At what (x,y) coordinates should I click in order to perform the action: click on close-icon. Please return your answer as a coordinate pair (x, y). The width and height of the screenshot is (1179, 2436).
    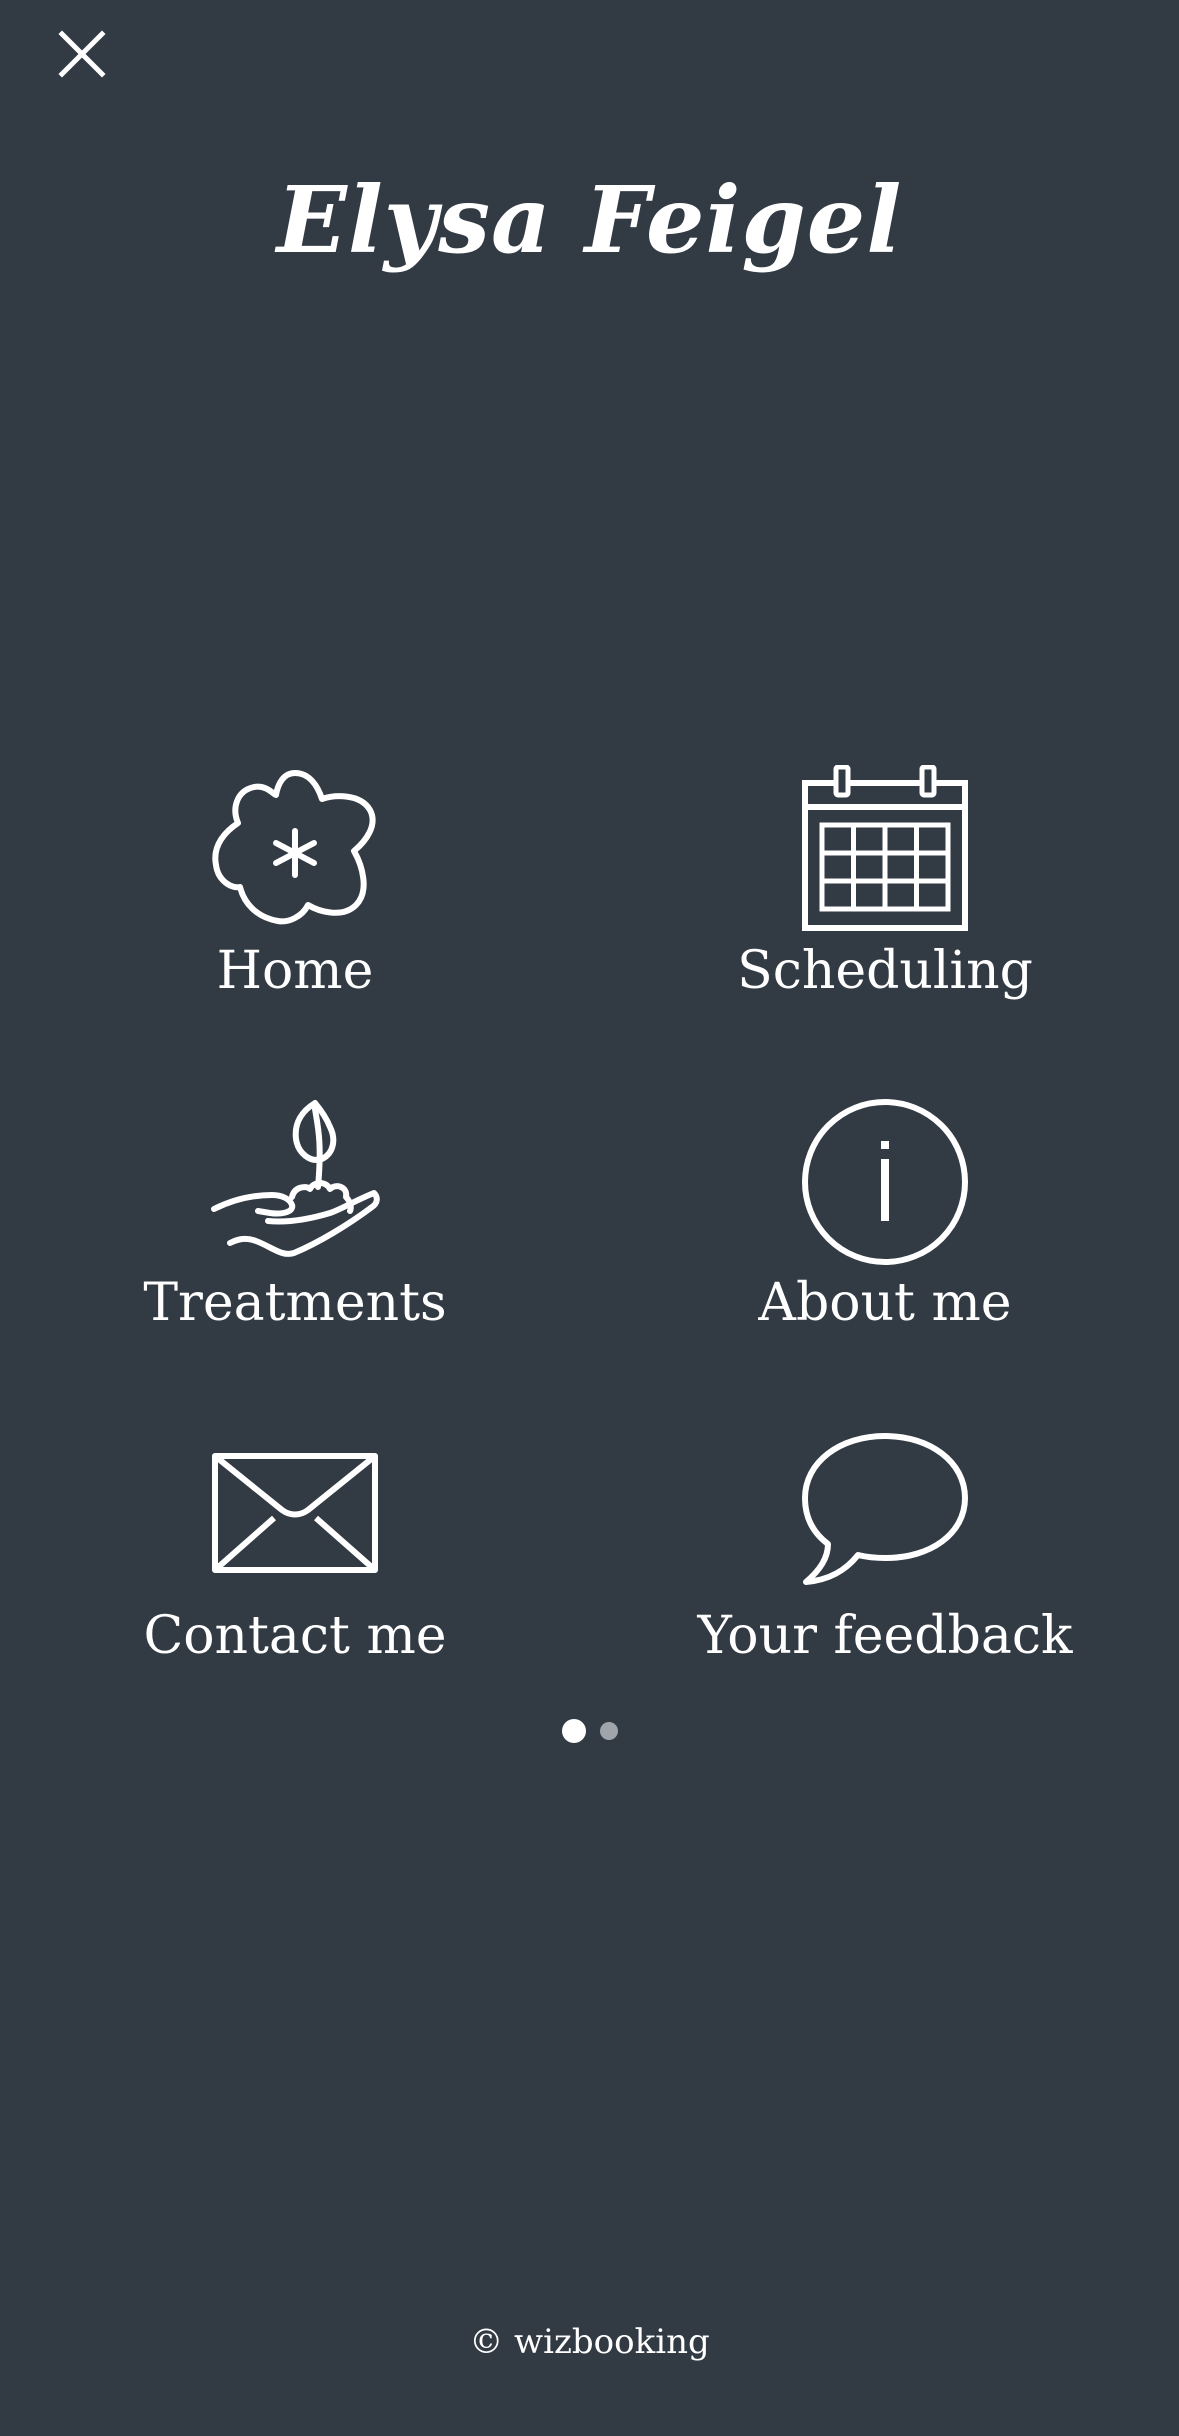
    Looking at the image, I should click on (82, 54).